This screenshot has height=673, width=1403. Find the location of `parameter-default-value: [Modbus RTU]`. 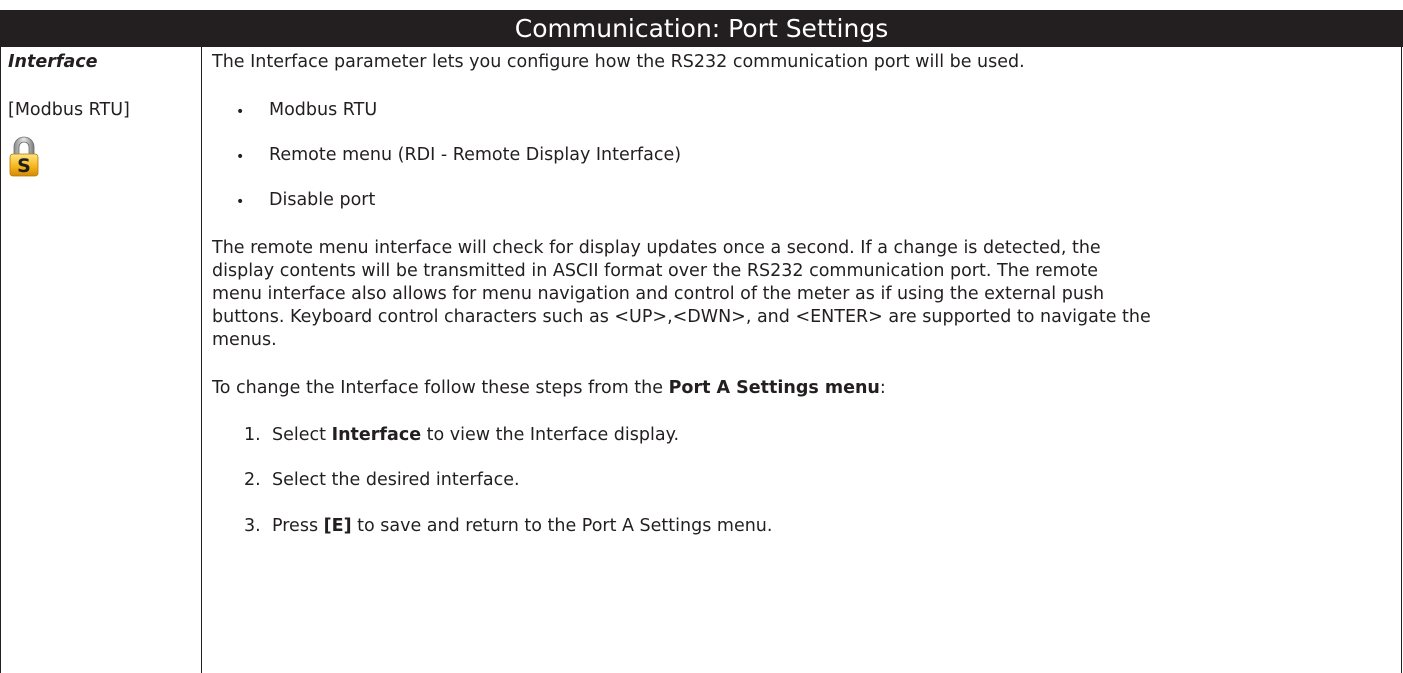

parameter-default-value: [Modbus RTU] is located at coordinates (69, 110).